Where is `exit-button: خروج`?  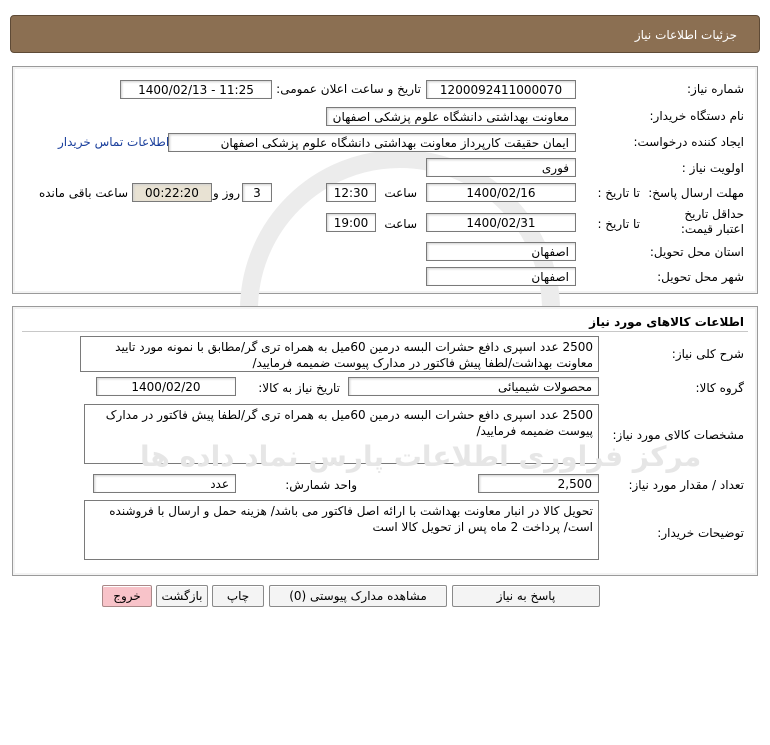 exit-button: خروج is located at coordinates (127, 596).